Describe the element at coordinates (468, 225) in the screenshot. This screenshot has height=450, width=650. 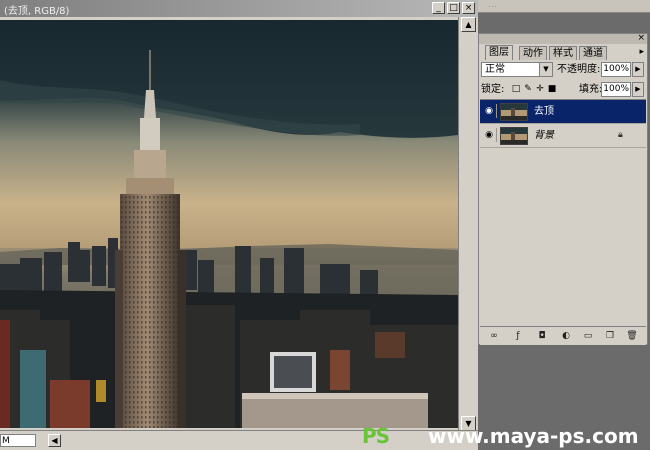
I see `vertical-scrollbar: ▲ ▼` at that location.